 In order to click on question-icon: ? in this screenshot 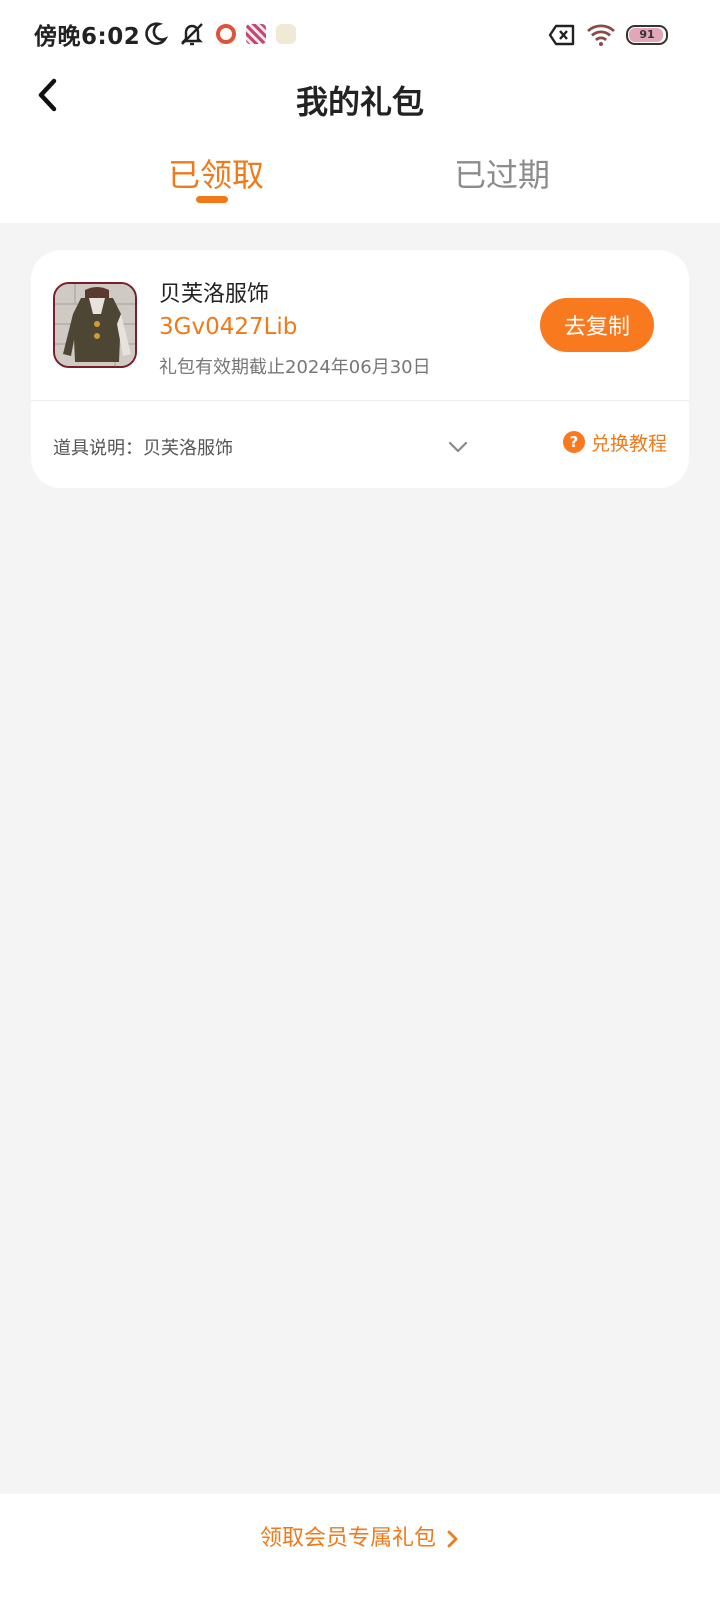, I will do `click(573, 442)`.